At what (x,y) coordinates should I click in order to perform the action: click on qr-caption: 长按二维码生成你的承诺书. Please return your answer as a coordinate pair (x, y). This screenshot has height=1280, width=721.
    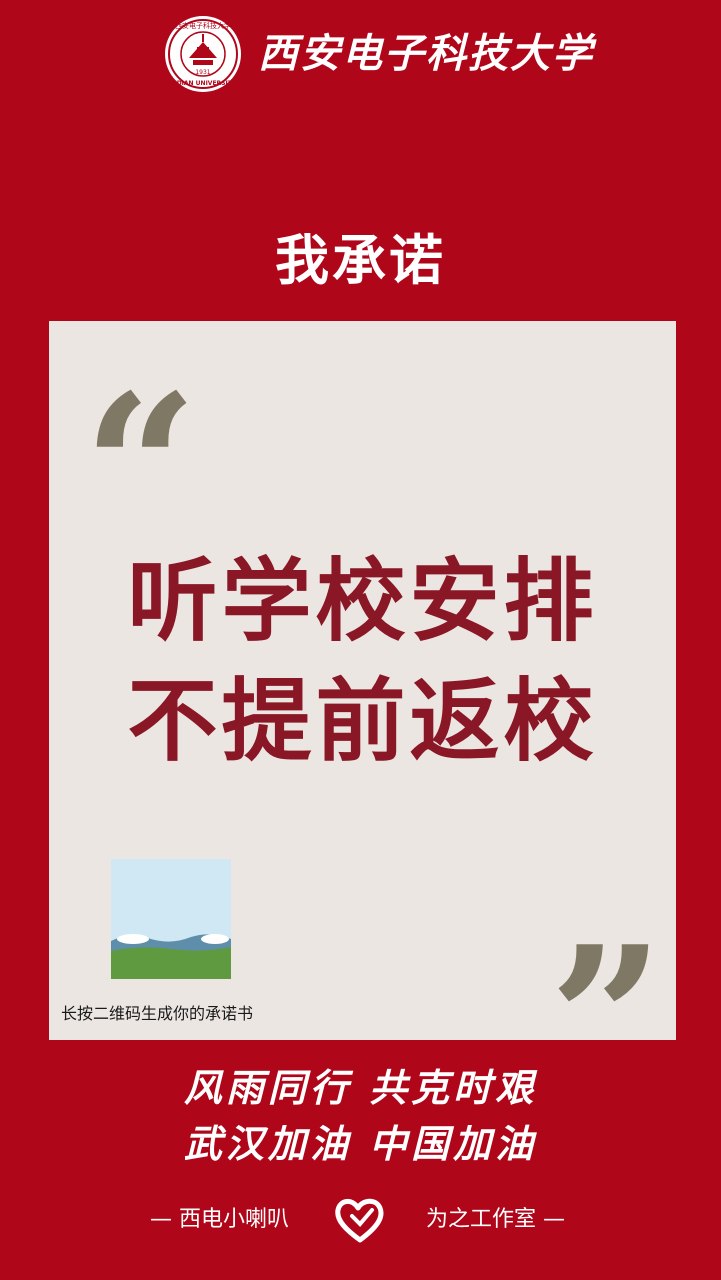
    Looking at the image, I should click on (157, 1013).